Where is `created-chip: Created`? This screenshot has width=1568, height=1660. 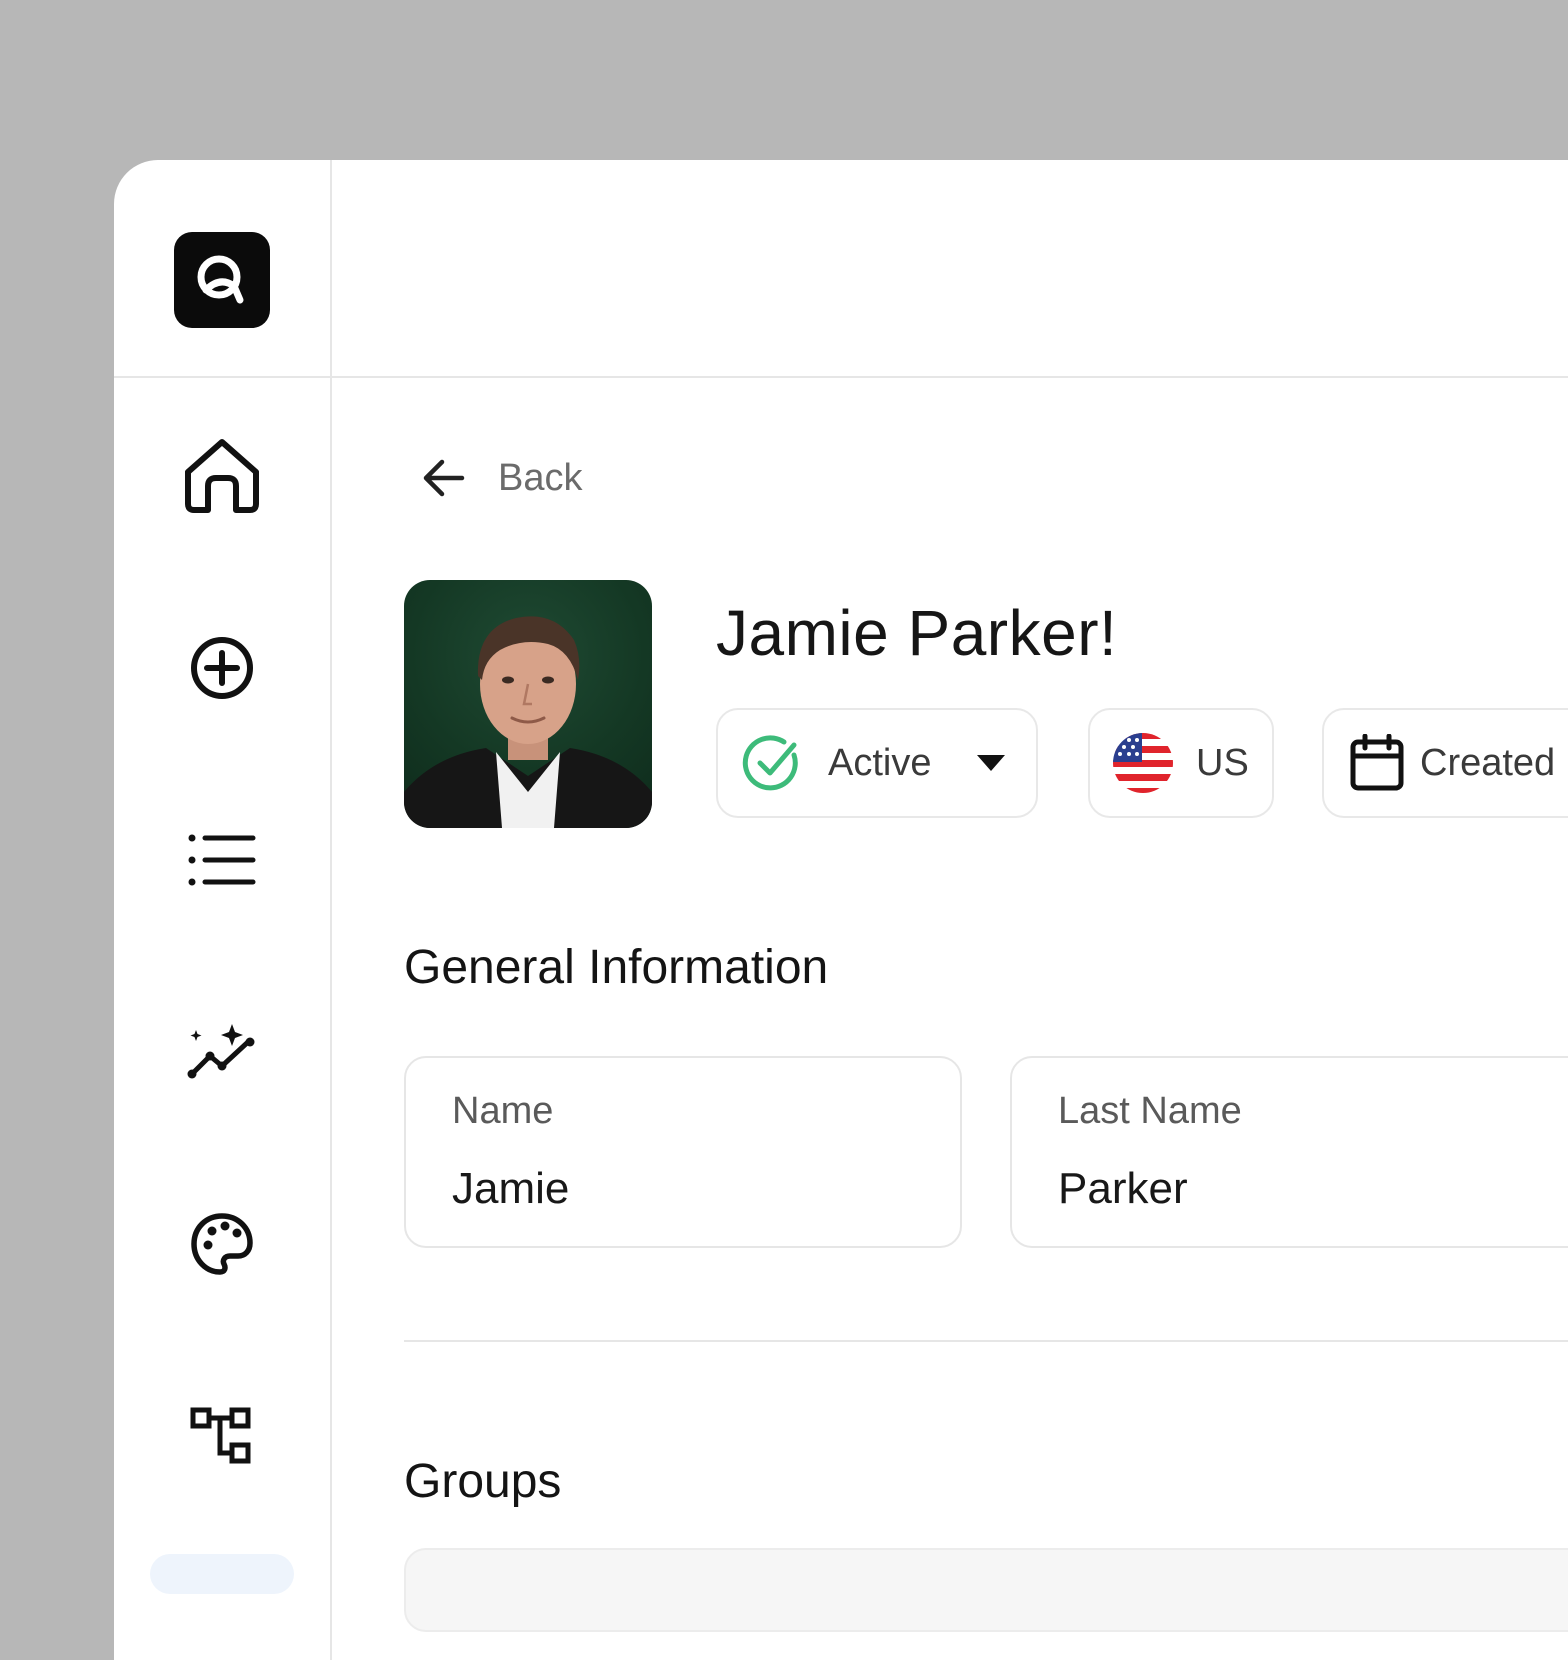 created-chip: Created is located at coordinates (1445, 763).